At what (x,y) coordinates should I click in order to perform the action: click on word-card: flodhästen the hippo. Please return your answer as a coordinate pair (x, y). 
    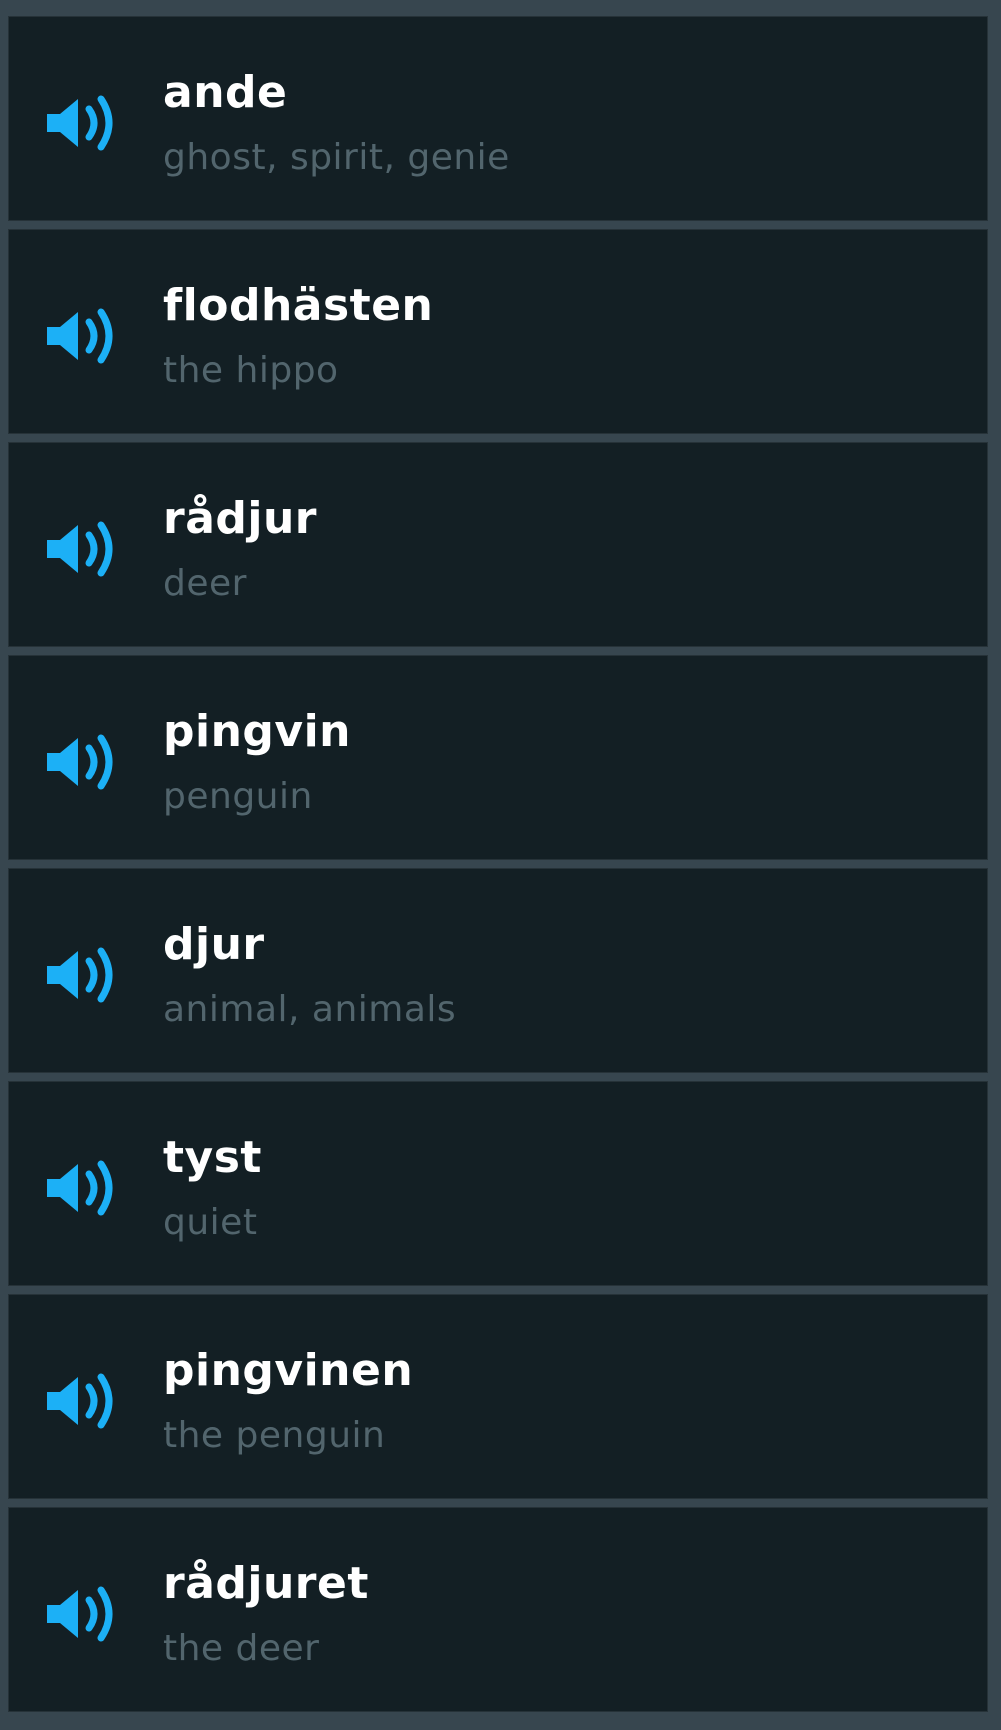
    Looking at the image, I should click on (498, 331).